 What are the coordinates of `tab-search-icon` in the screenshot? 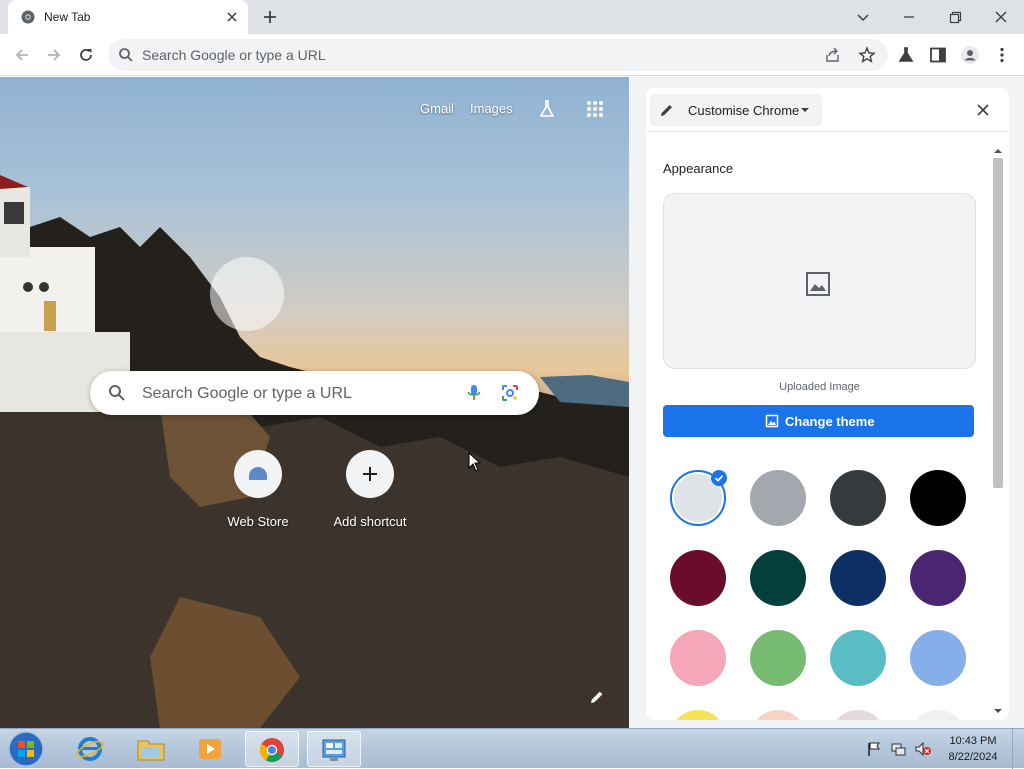 It's located at (863, 17).